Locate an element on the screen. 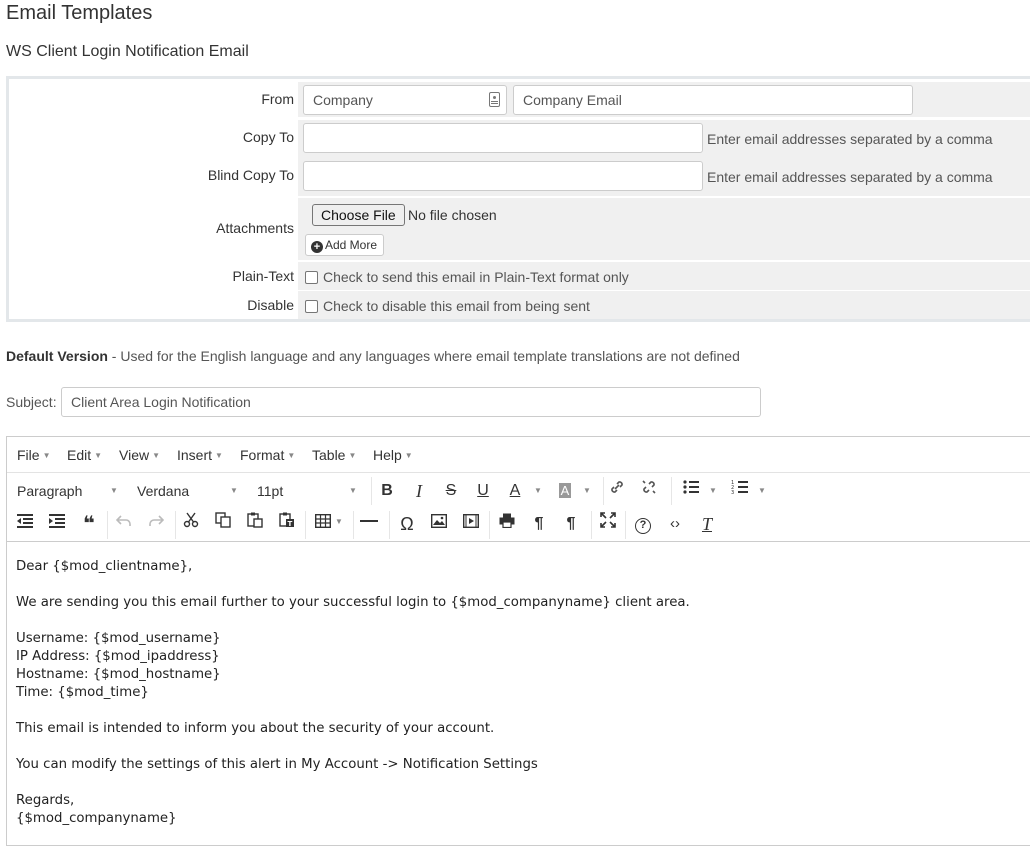 This screenshot has width=1030, height=846. ltr-direction-icon: ¶ is located at coordinates (539, 524).